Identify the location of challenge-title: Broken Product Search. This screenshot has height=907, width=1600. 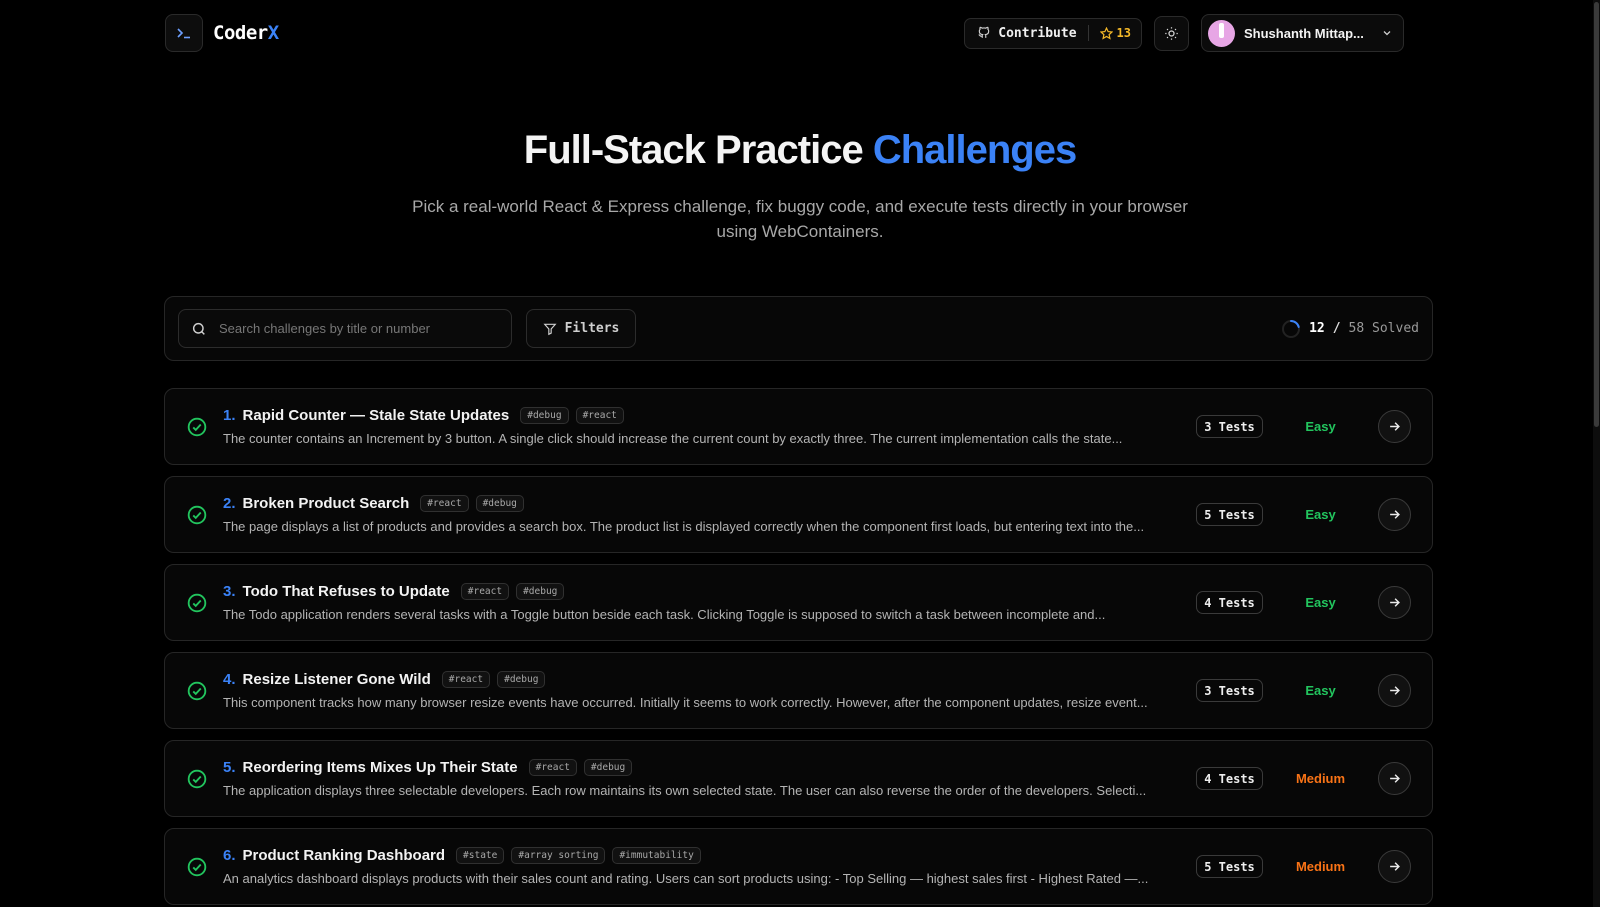
(326, 503).